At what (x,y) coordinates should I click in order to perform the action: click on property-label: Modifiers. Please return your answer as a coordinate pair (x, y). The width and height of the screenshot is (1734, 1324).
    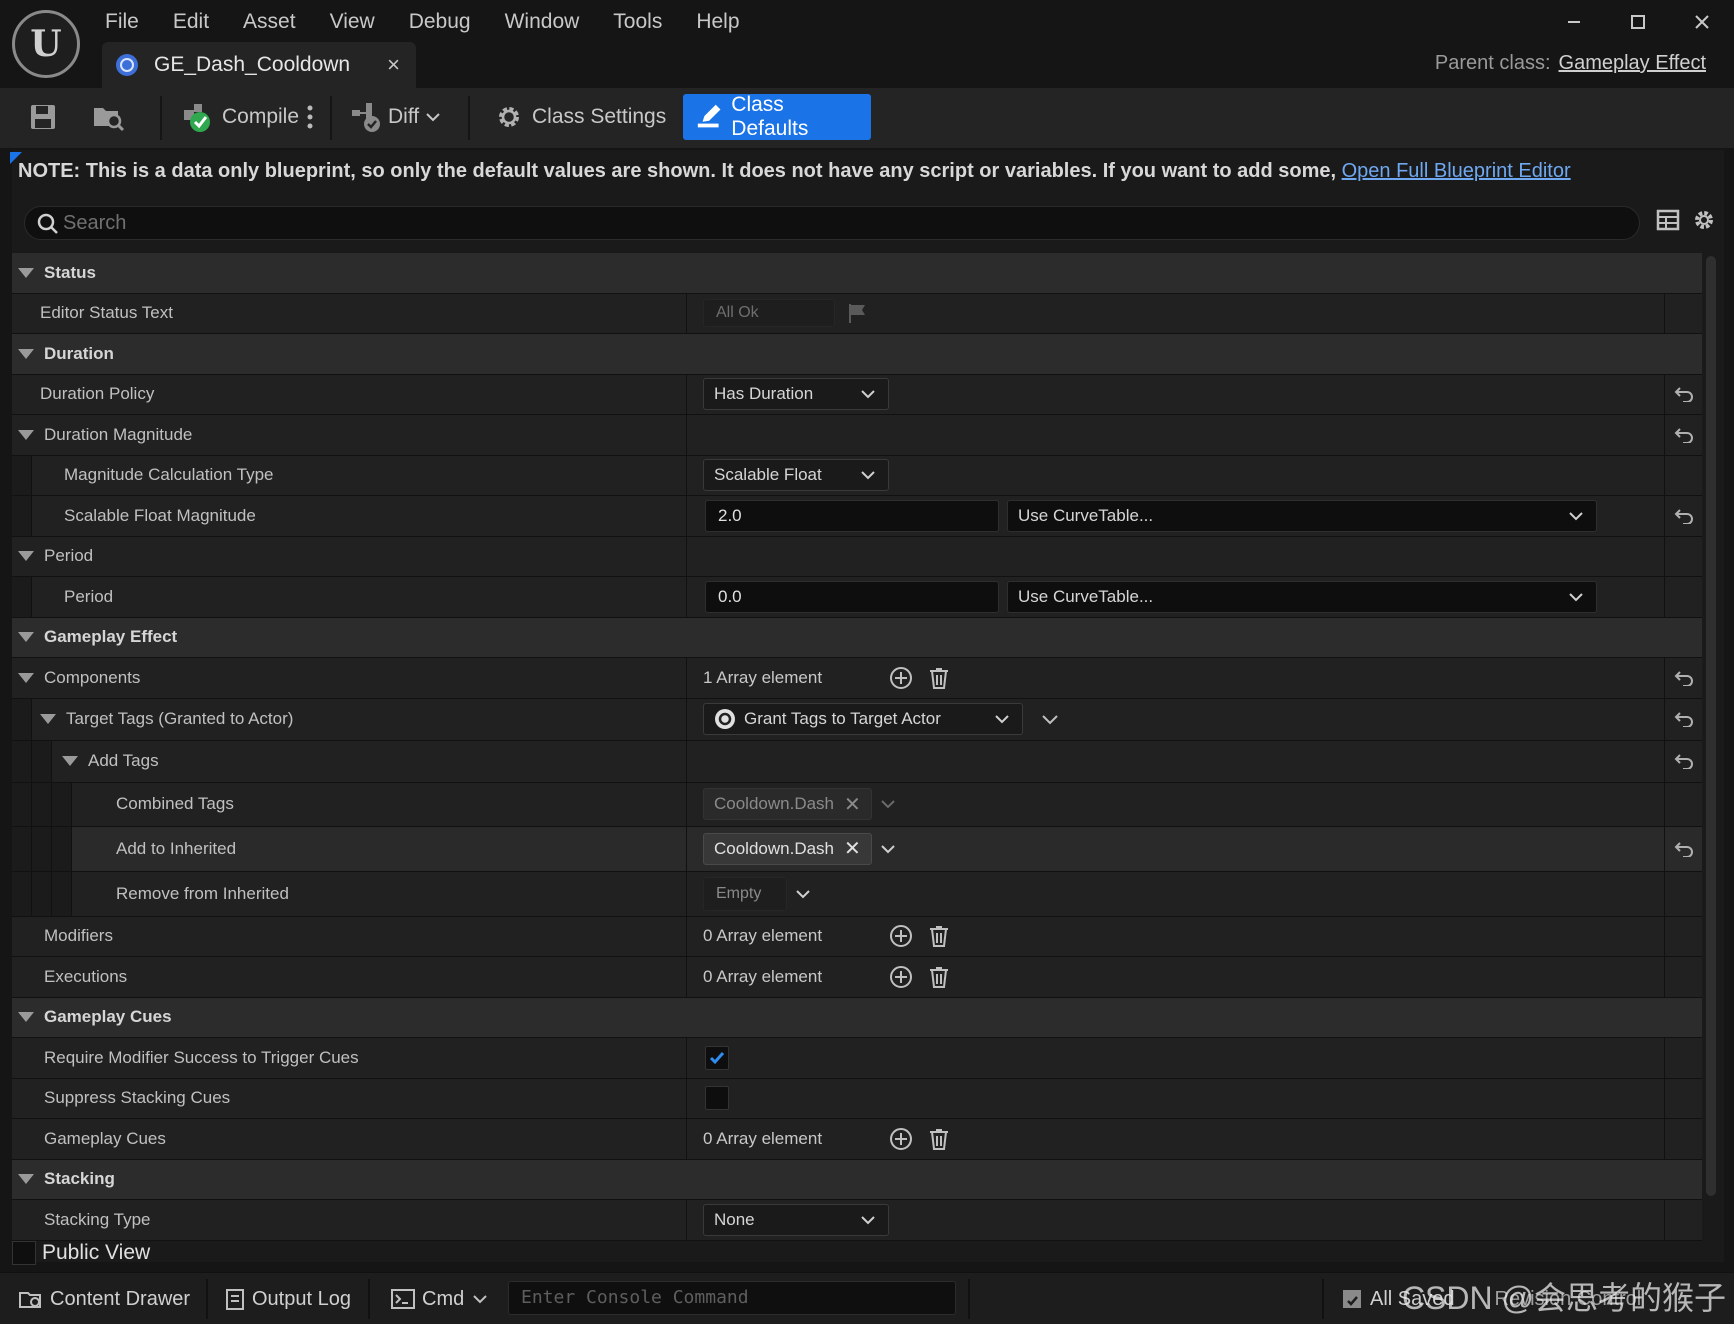
    Looking at the image, I should click on (78, 936).